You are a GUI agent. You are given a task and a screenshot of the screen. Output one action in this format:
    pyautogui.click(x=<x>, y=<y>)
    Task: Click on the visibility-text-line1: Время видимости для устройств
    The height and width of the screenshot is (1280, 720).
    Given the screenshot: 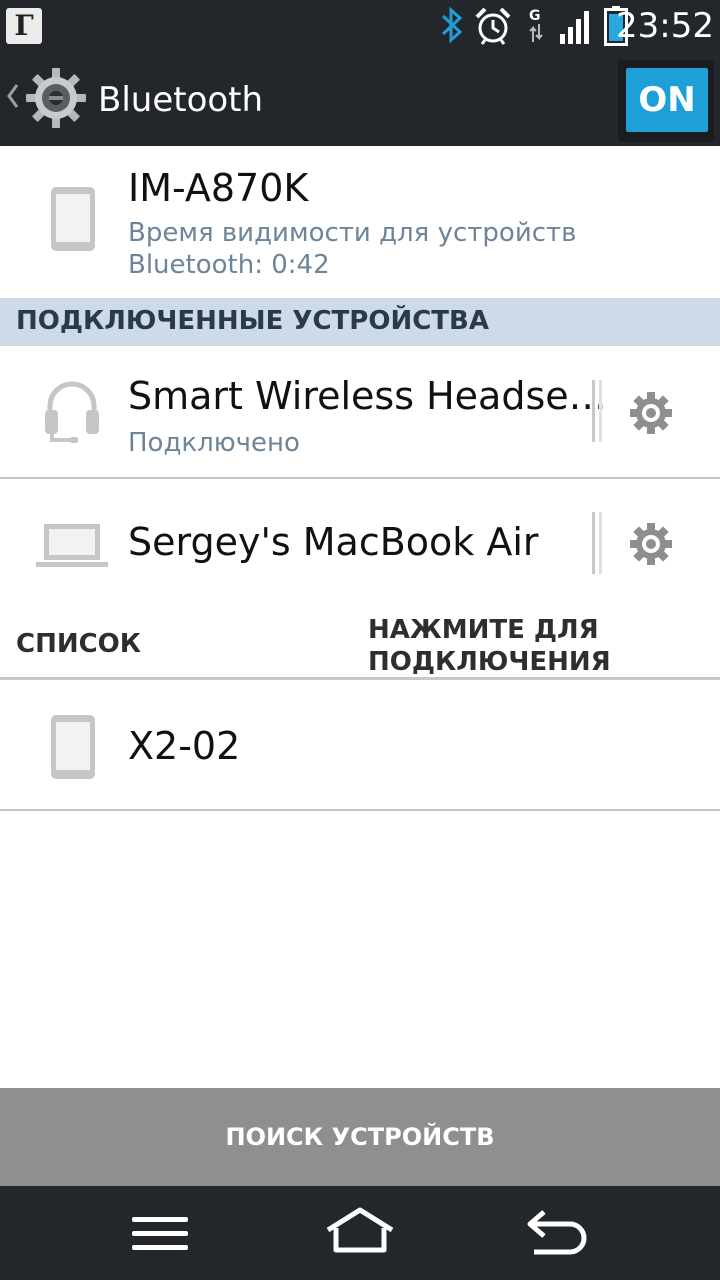 What is the action you would take?
    pyautogui.click(x=352, y=233)
    